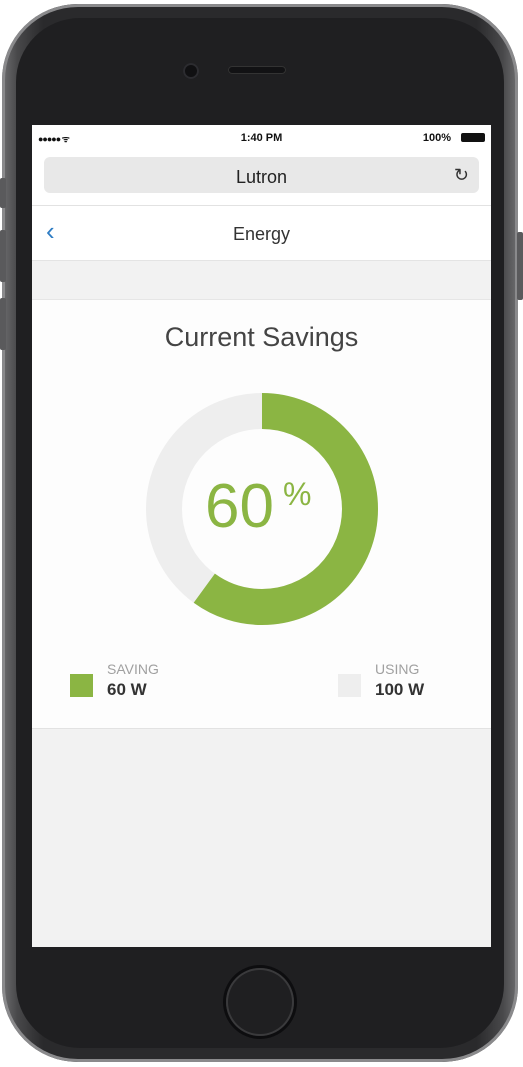 This screenshot has width=523, height=1067. What do you see at coordinates (473, 137) in the screenshot?
I see `battery-icon` at bounding box center [473, 137].